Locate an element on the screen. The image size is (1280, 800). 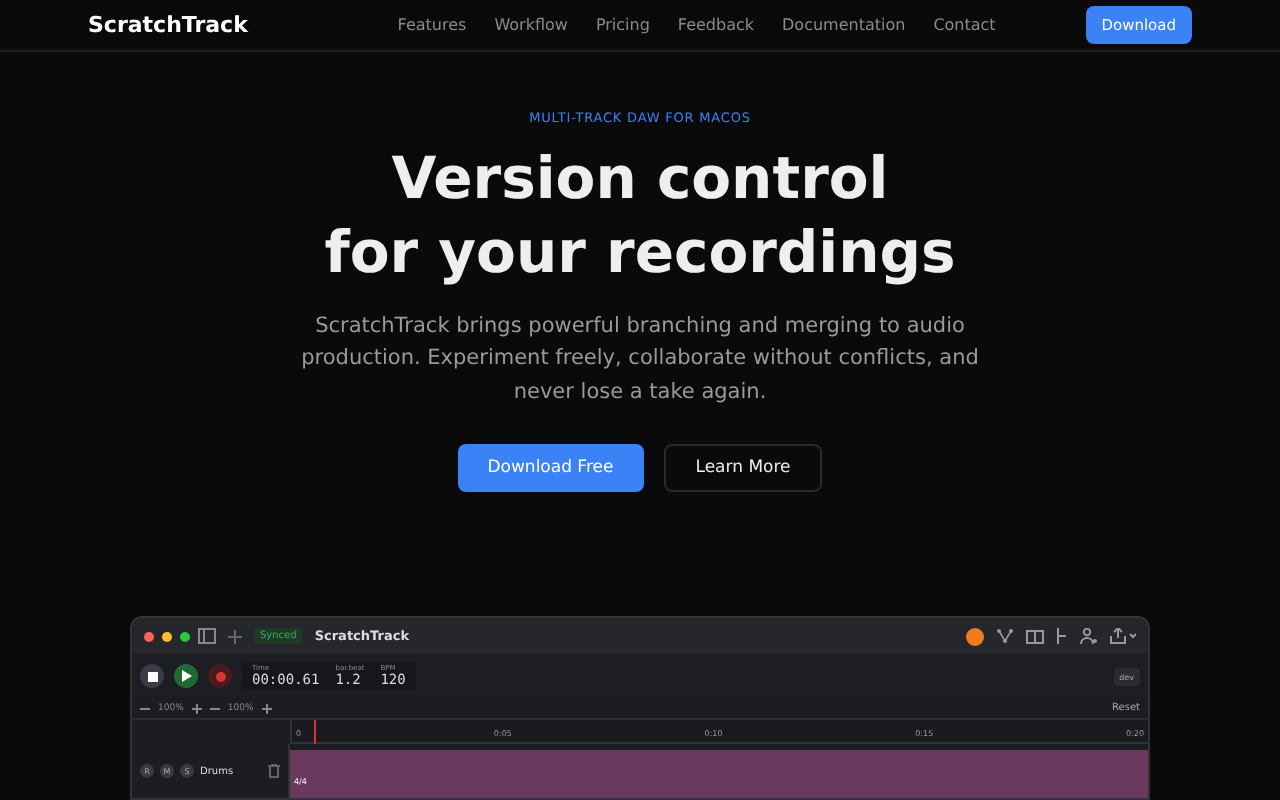
hero-title: for your recordings is located at coordinates (640, 252).